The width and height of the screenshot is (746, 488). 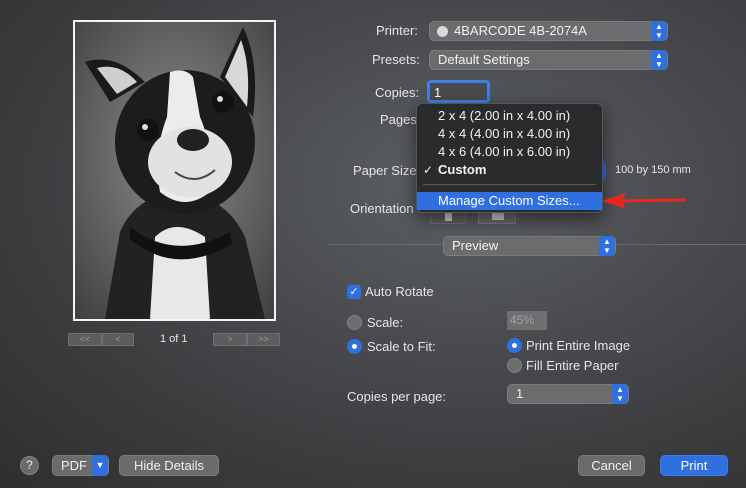 What do you see at coordinates (520, 393) in the screenshot?
I see `copies-per-page-value: 1` at bounding box center [520, 393].